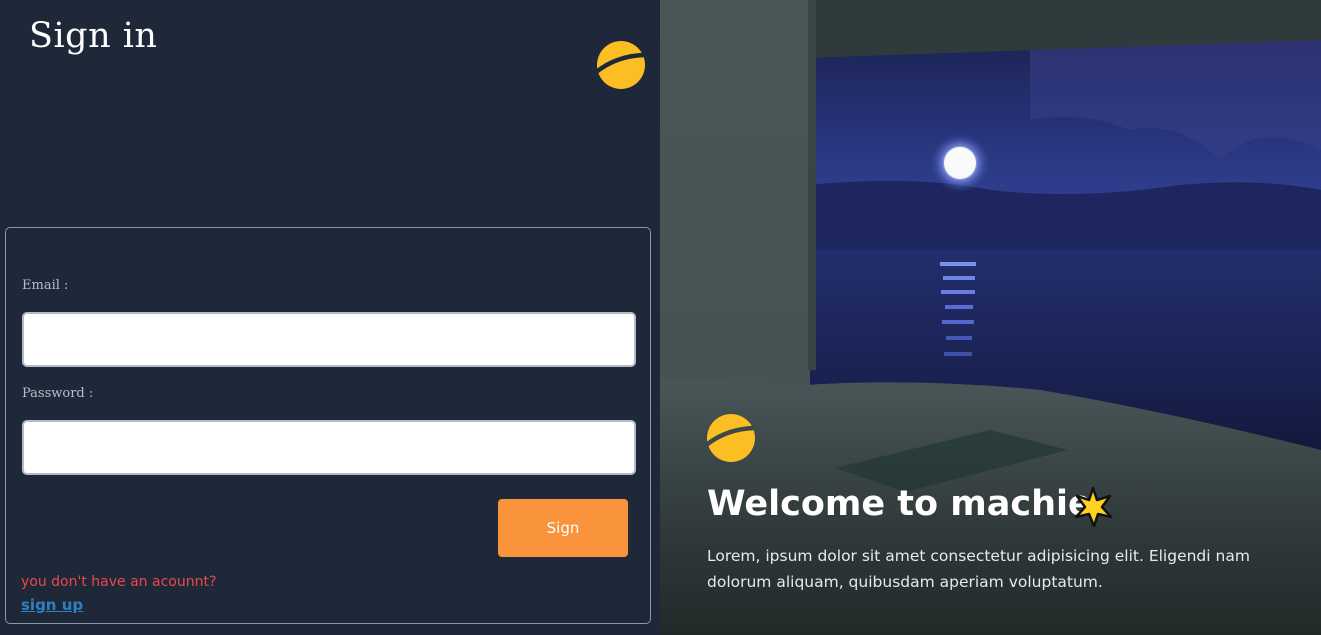  I want to click on star-icon, so click(1093, 507).